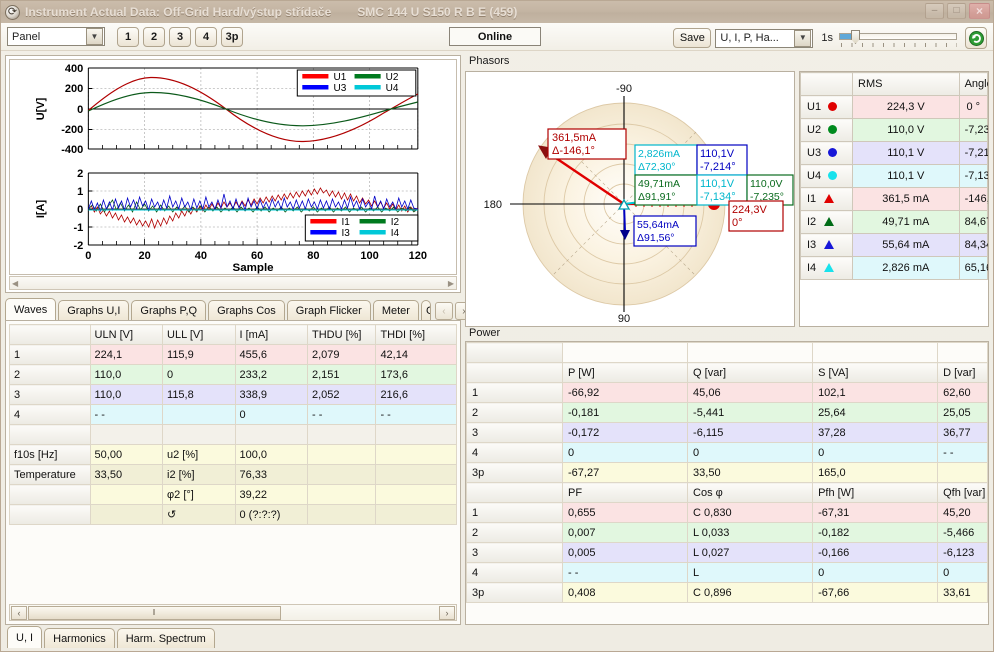 This screenshot has height=652, width=994. I want to click on slider-thumb, so click(855, 37).